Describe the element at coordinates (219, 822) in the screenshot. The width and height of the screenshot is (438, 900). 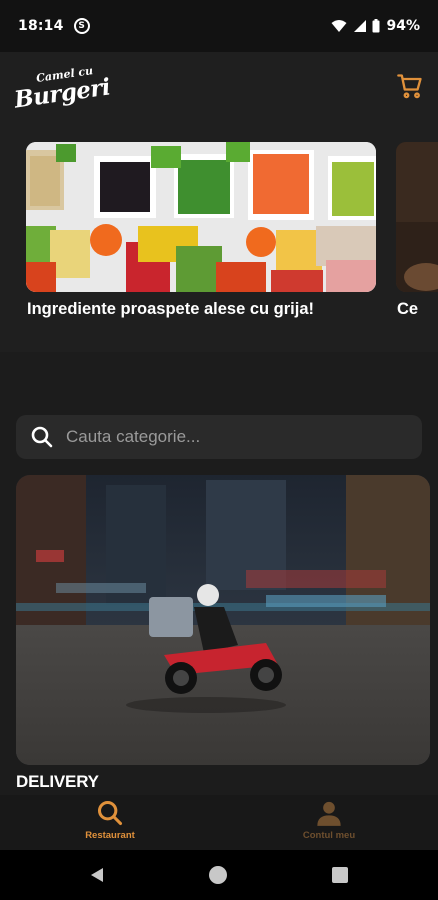
I see `bottom-navigation: Restaurant Contul meu` at that location.